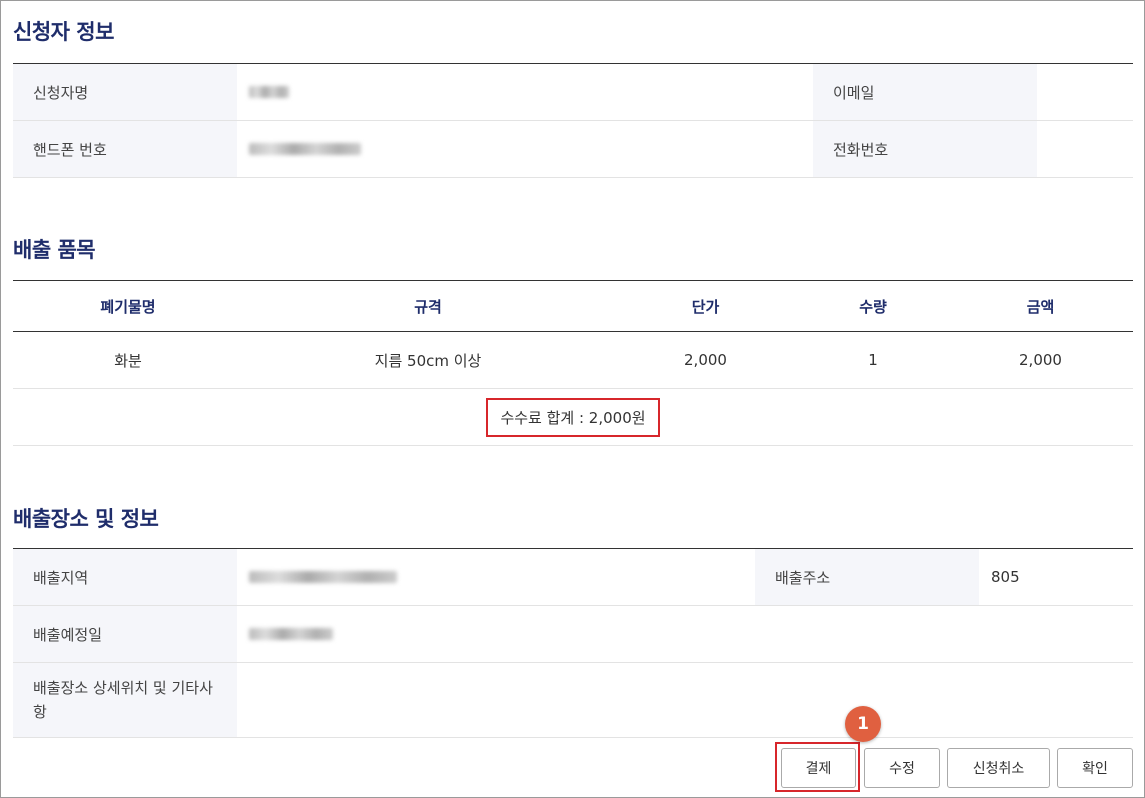 The image size is (1145, 798). Describe the element at coordinates (291, 634) in the screenshot. I see `redacted-date` at that location.